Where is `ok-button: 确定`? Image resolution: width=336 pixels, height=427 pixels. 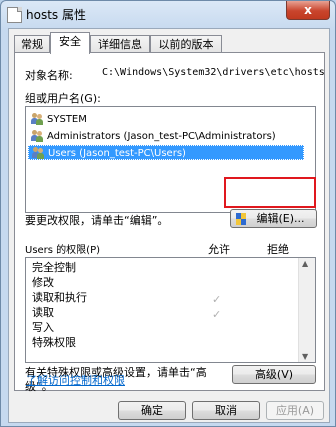 ok-button: 确定 is located at coordinates (152, 410).